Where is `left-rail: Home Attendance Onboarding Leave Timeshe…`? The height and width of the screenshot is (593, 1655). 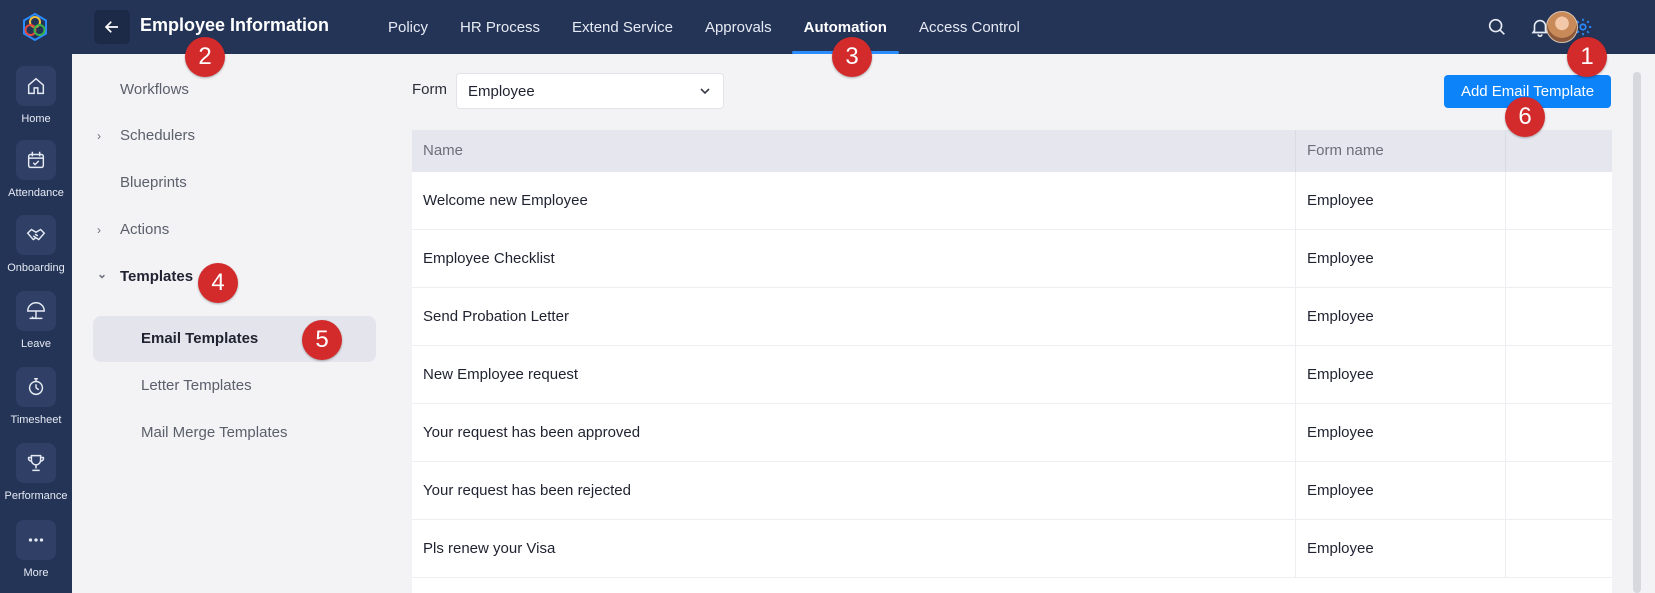 left-rail: Home Attendance Onboarding Leave Timeshe… is located at coordinates (36, 296).